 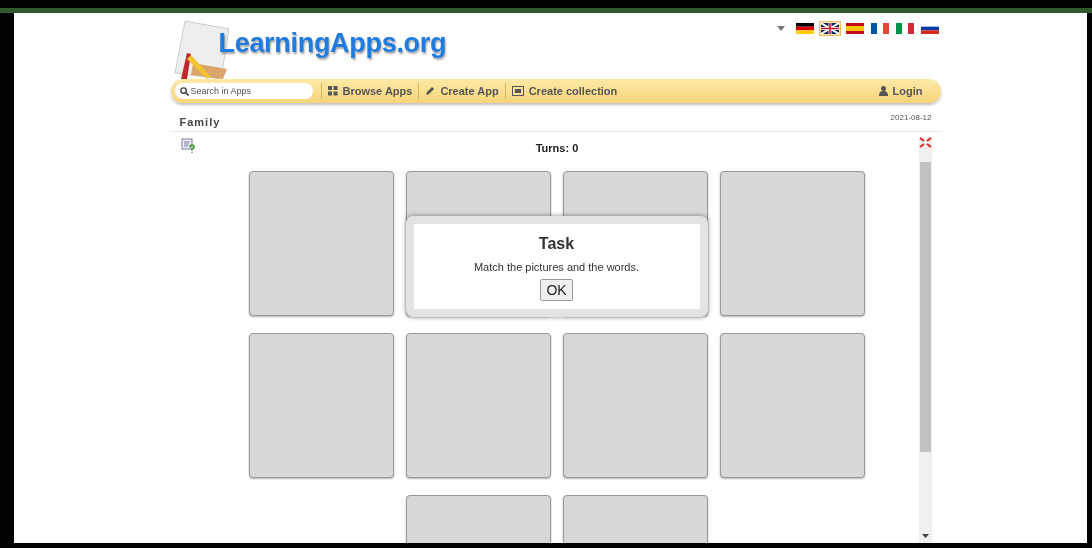 What do you see at coordinates (332, 43) in the screenshot?
I see `logo-text: LearningApps.org` at bounding box center [332, 43].